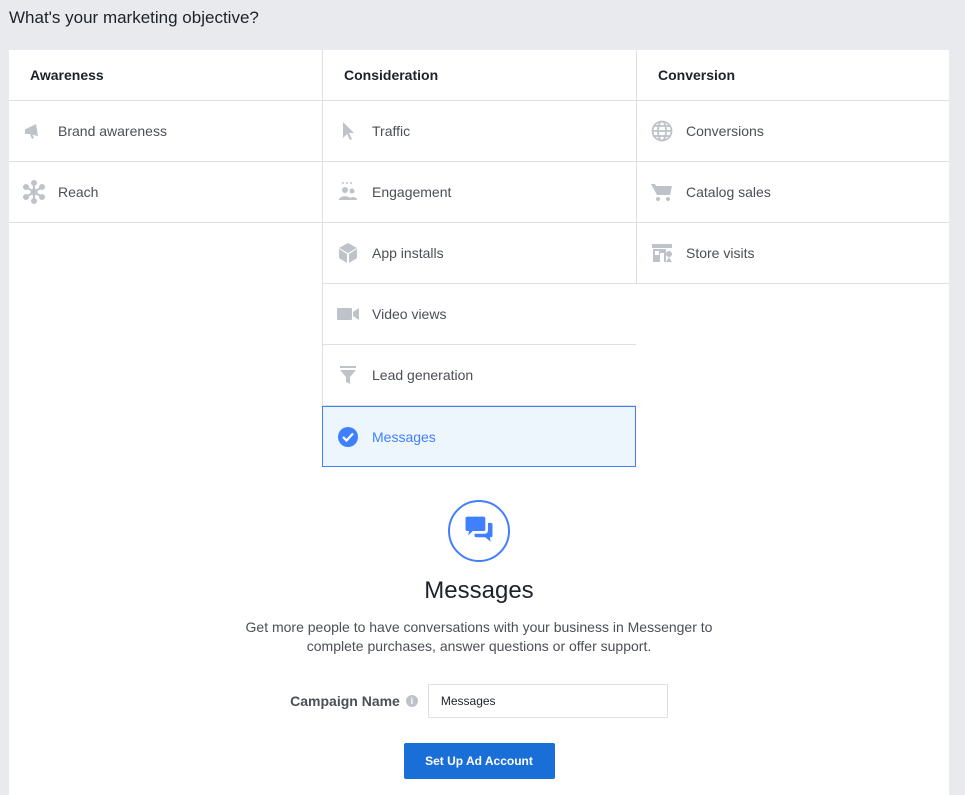 Image resolution: width=965 pixels, height=795 pixels. I want to click on objective-label: Brand awareness, so click(112, 131).